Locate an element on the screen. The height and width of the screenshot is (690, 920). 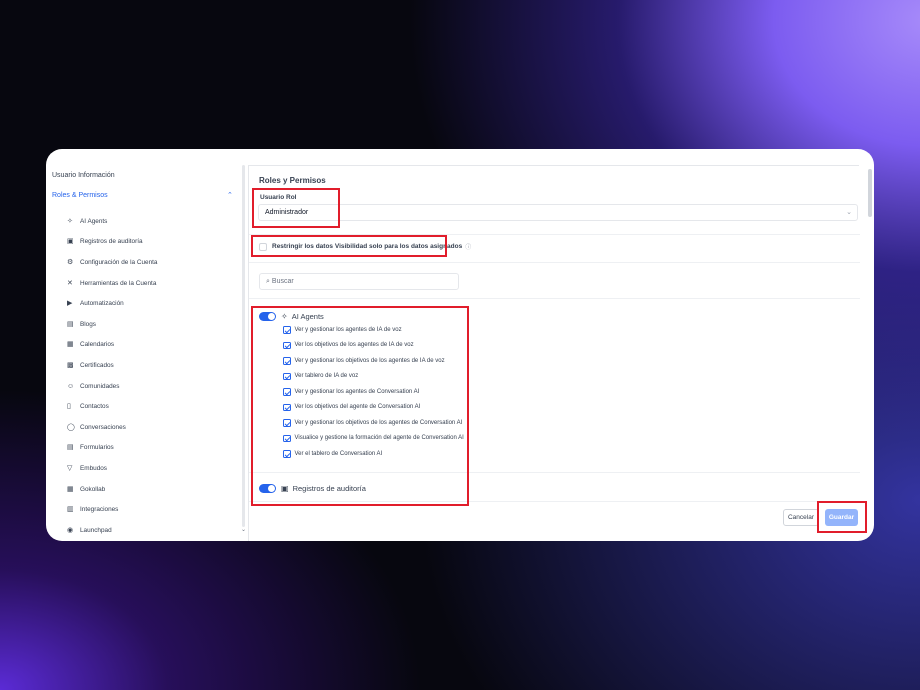
sidebar-item-calendarios: ▦ Calendarios is located at coordinates (144, 345).